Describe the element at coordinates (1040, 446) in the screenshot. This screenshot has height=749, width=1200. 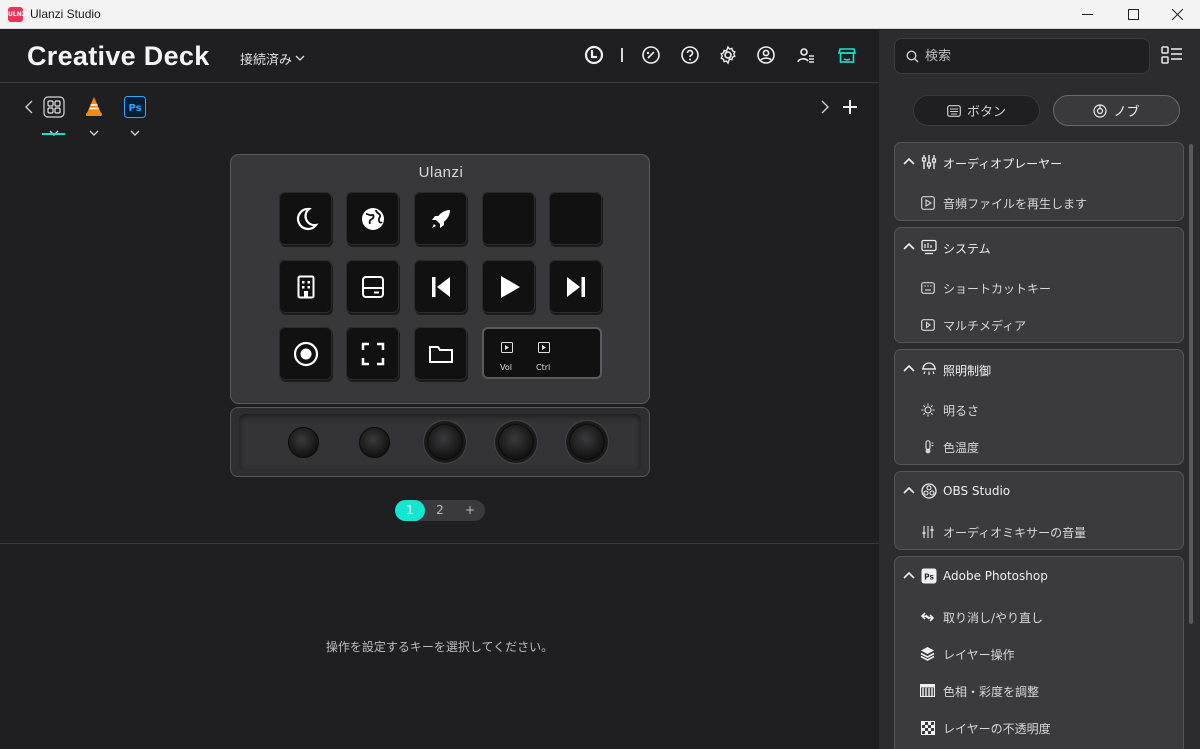
I see `action-item: 色温度` at that location.